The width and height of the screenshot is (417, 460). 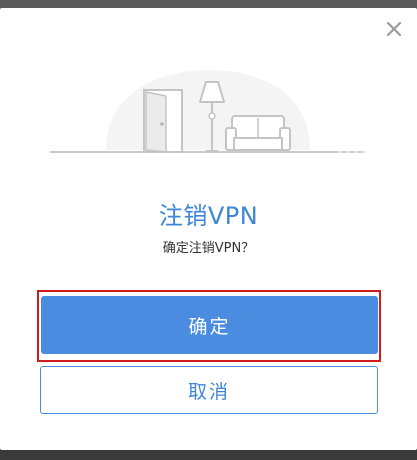 What do you see at coordinates (208, 111) in the screenshot?
I see `empty-room-illustration` at bounding box center [208, 111].